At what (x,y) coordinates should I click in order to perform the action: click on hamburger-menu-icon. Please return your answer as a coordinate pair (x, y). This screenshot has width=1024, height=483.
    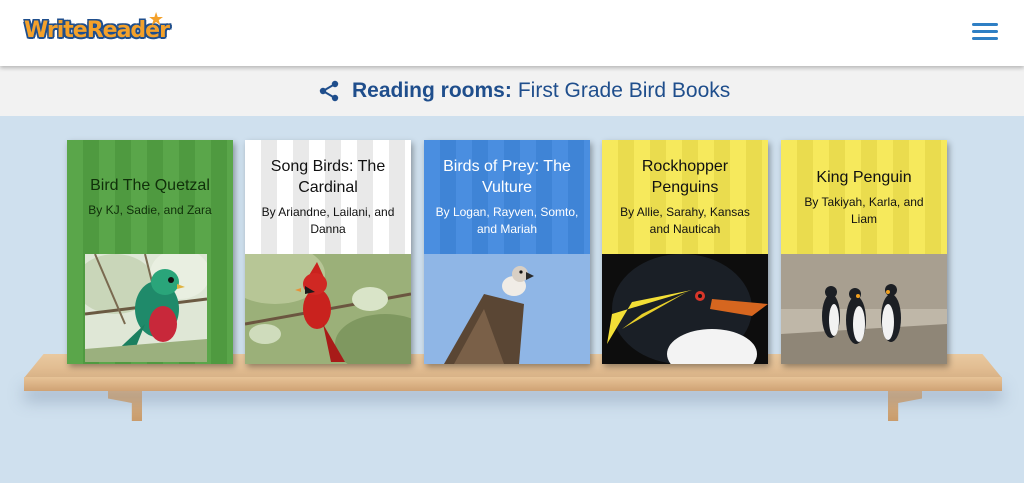
    Looking at the image, I should click on (985, 32).